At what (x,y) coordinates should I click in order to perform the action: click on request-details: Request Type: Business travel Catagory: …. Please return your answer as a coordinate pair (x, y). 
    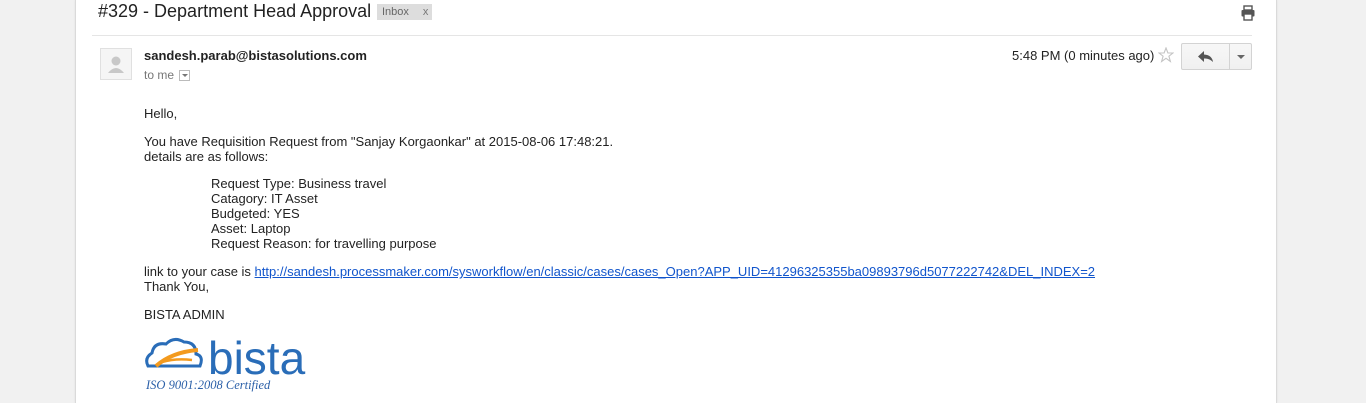
    Looking at the image, I should click on (653, 213).